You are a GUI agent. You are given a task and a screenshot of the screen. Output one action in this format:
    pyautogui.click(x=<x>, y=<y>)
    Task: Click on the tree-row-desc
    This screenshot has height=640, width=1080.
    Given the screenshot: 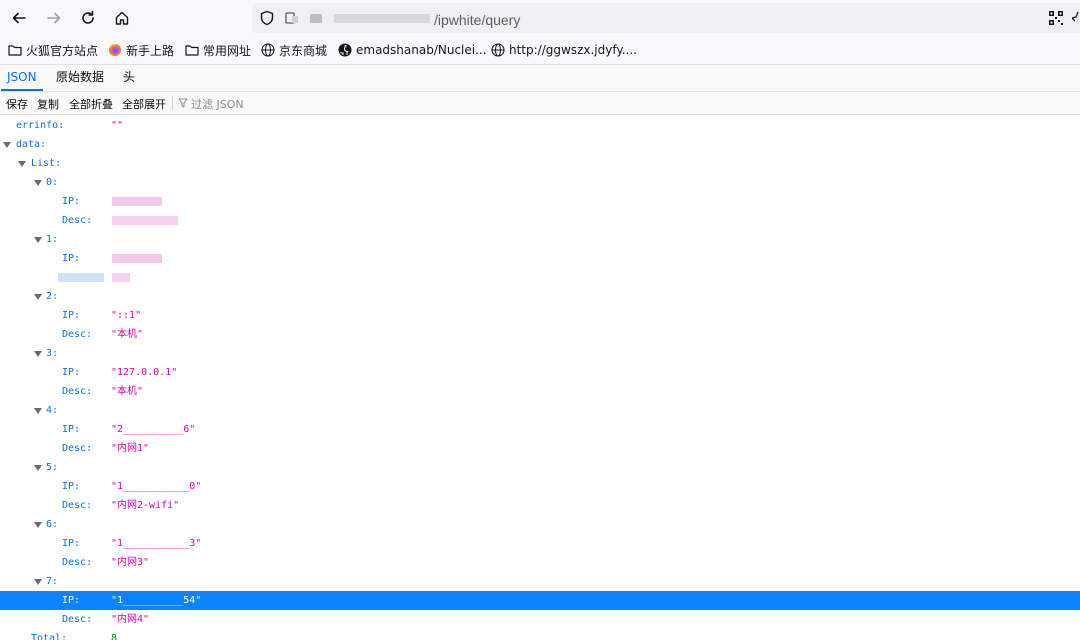 What is the action you would take?
    pyautogui.click(x=540, y=277)
    